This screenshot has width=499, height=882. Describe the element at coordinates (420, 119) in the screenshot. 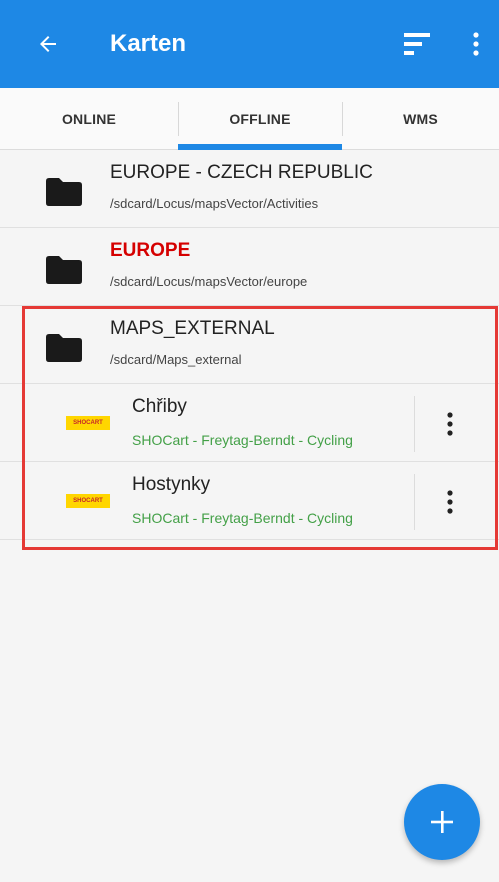

I see `tab-wms: WMS` at that location.